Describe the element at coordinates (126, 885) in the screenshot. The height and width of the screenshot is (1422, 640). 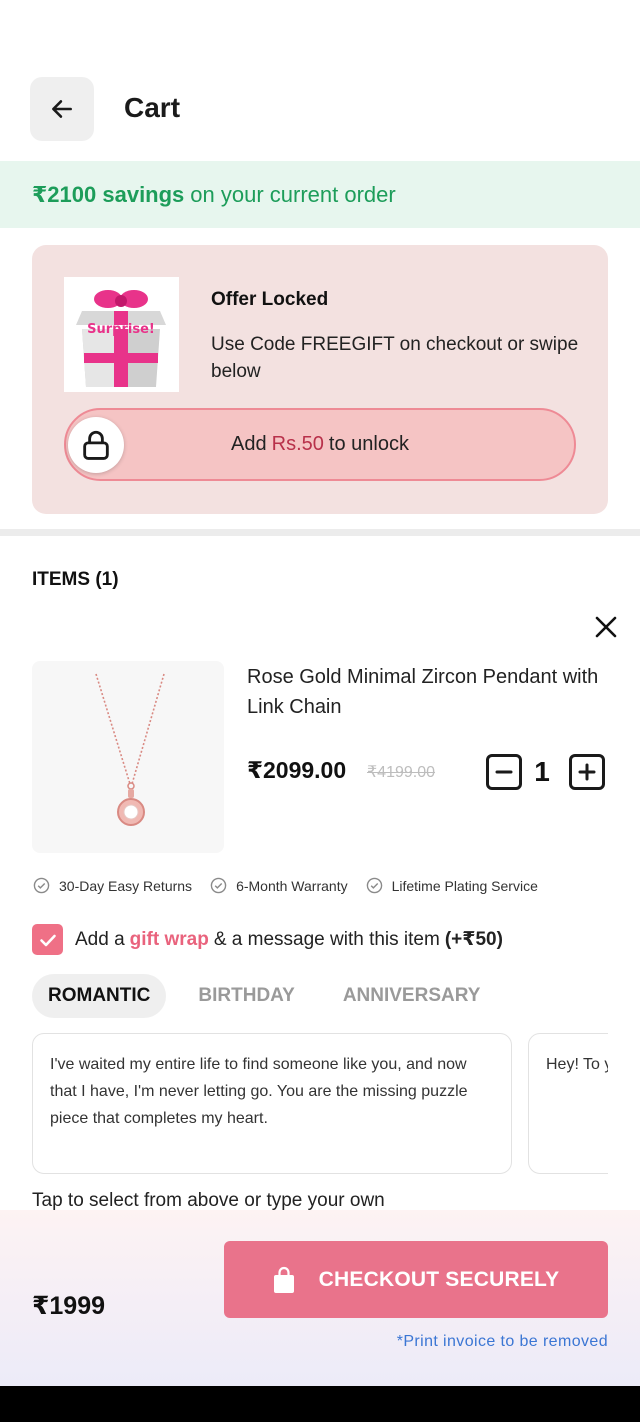
I see `feature-label: 30-Day Easy Returns` at that location.